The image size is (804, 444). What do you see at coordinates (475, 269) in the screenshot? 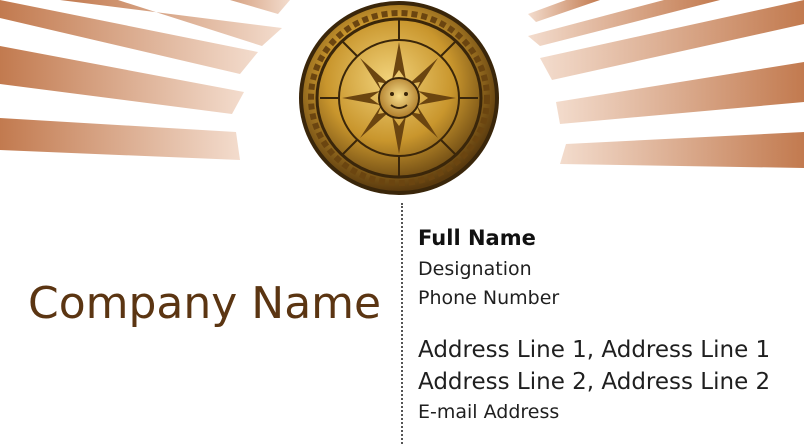
I see `designation: Designation` at bounding box center [475, 269].